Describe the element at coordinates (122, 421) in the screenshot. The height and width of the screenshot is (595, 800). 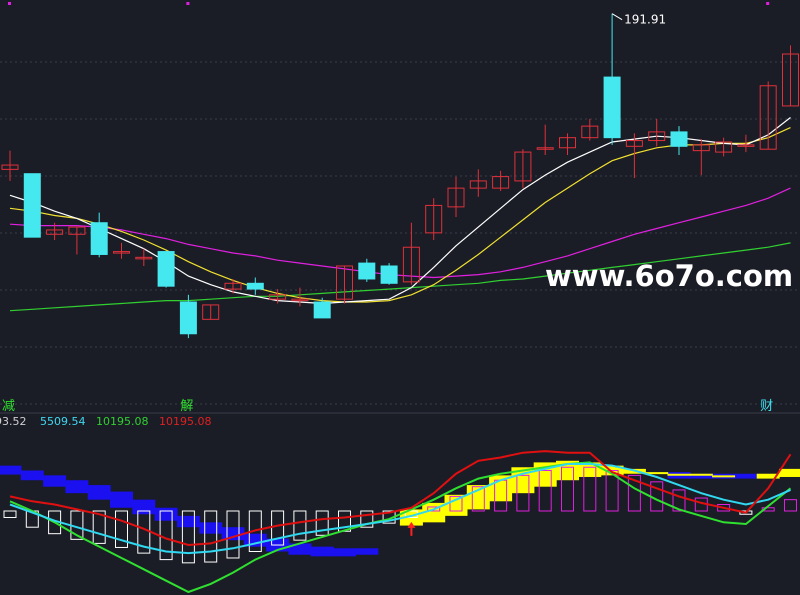
I see `readout-2: 10195.08` at that location.